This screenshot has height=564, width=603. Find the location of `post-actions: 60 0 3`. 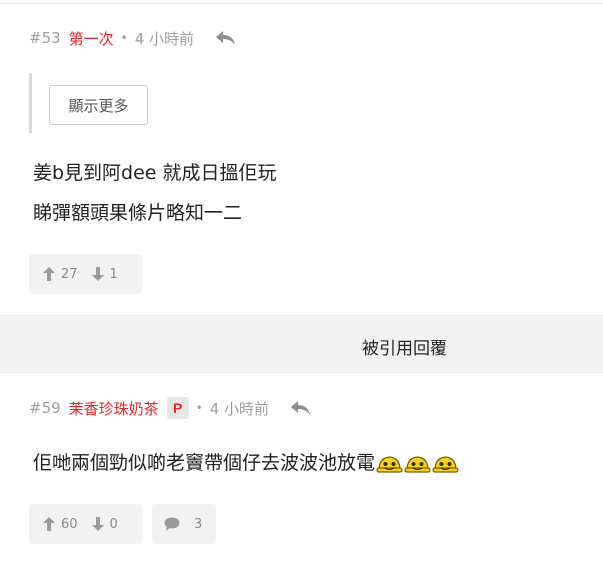

post-actions: 60 0 3 is located at coordinates (122, 524).